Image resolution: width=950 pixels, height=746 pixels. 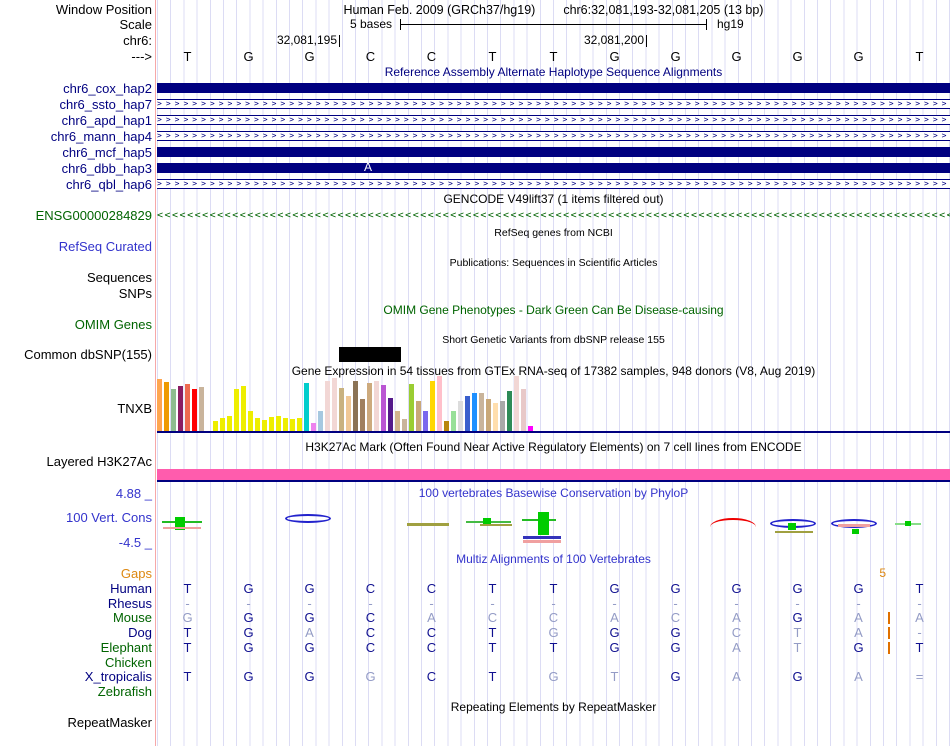 What do you see at coordinates (76, 168) in the screenshot?
I see `haplotype-label-chr6_dbb_hap3: chr6_dbb_hap3` at bounding box center [76, 168].